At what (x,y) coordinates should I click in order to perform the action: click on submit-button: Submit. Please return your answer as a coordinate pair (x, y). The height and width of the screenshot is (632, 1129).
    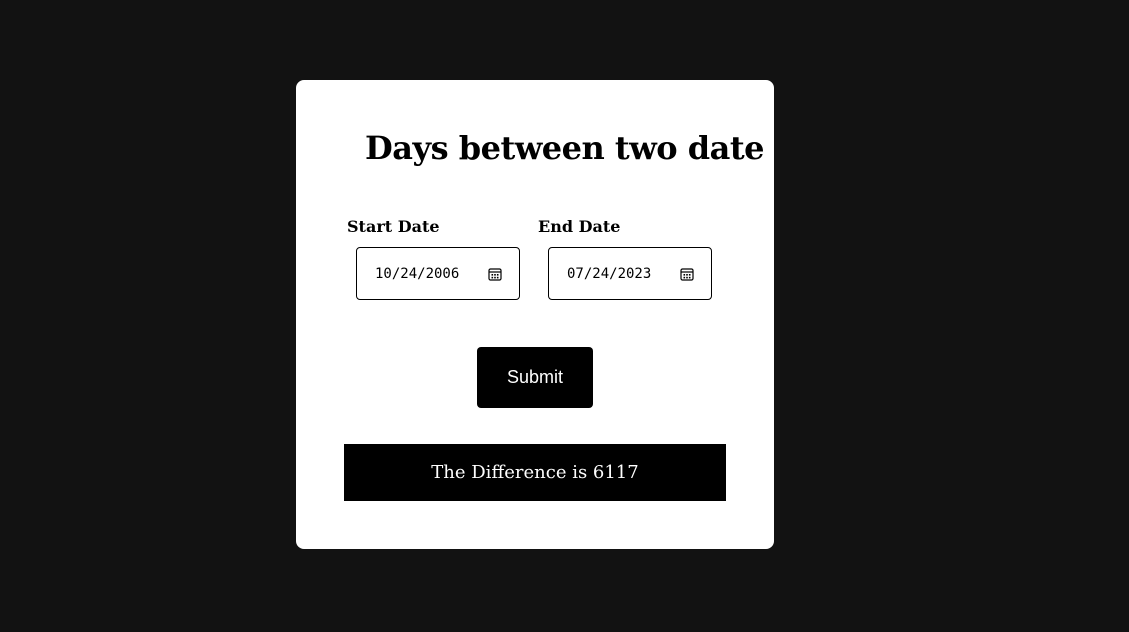
    Looking at the image, I should click on (535, 377).